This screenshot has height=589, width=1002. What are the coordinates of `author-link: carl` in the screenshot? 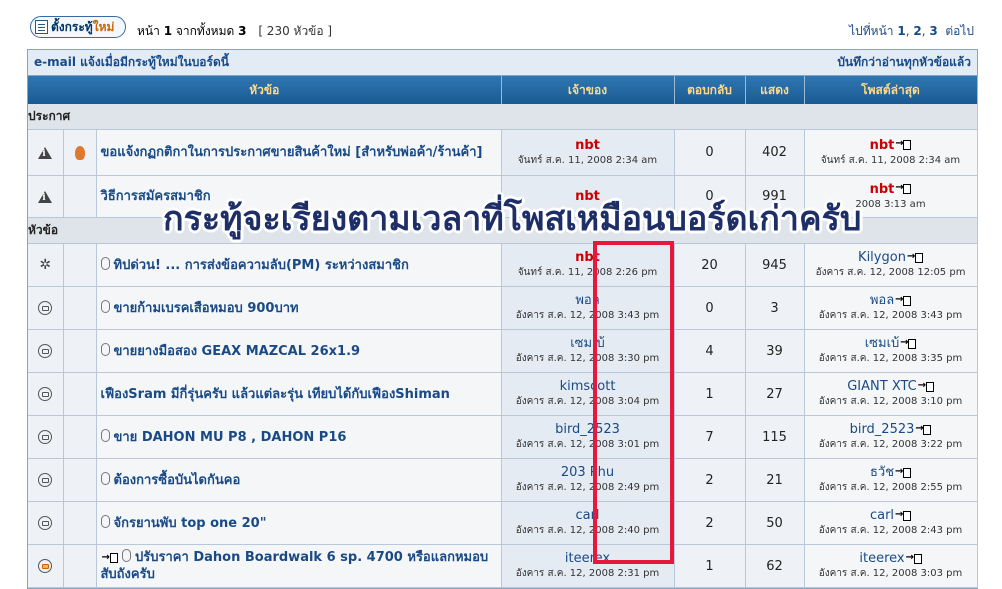 It's located at (588, 515).